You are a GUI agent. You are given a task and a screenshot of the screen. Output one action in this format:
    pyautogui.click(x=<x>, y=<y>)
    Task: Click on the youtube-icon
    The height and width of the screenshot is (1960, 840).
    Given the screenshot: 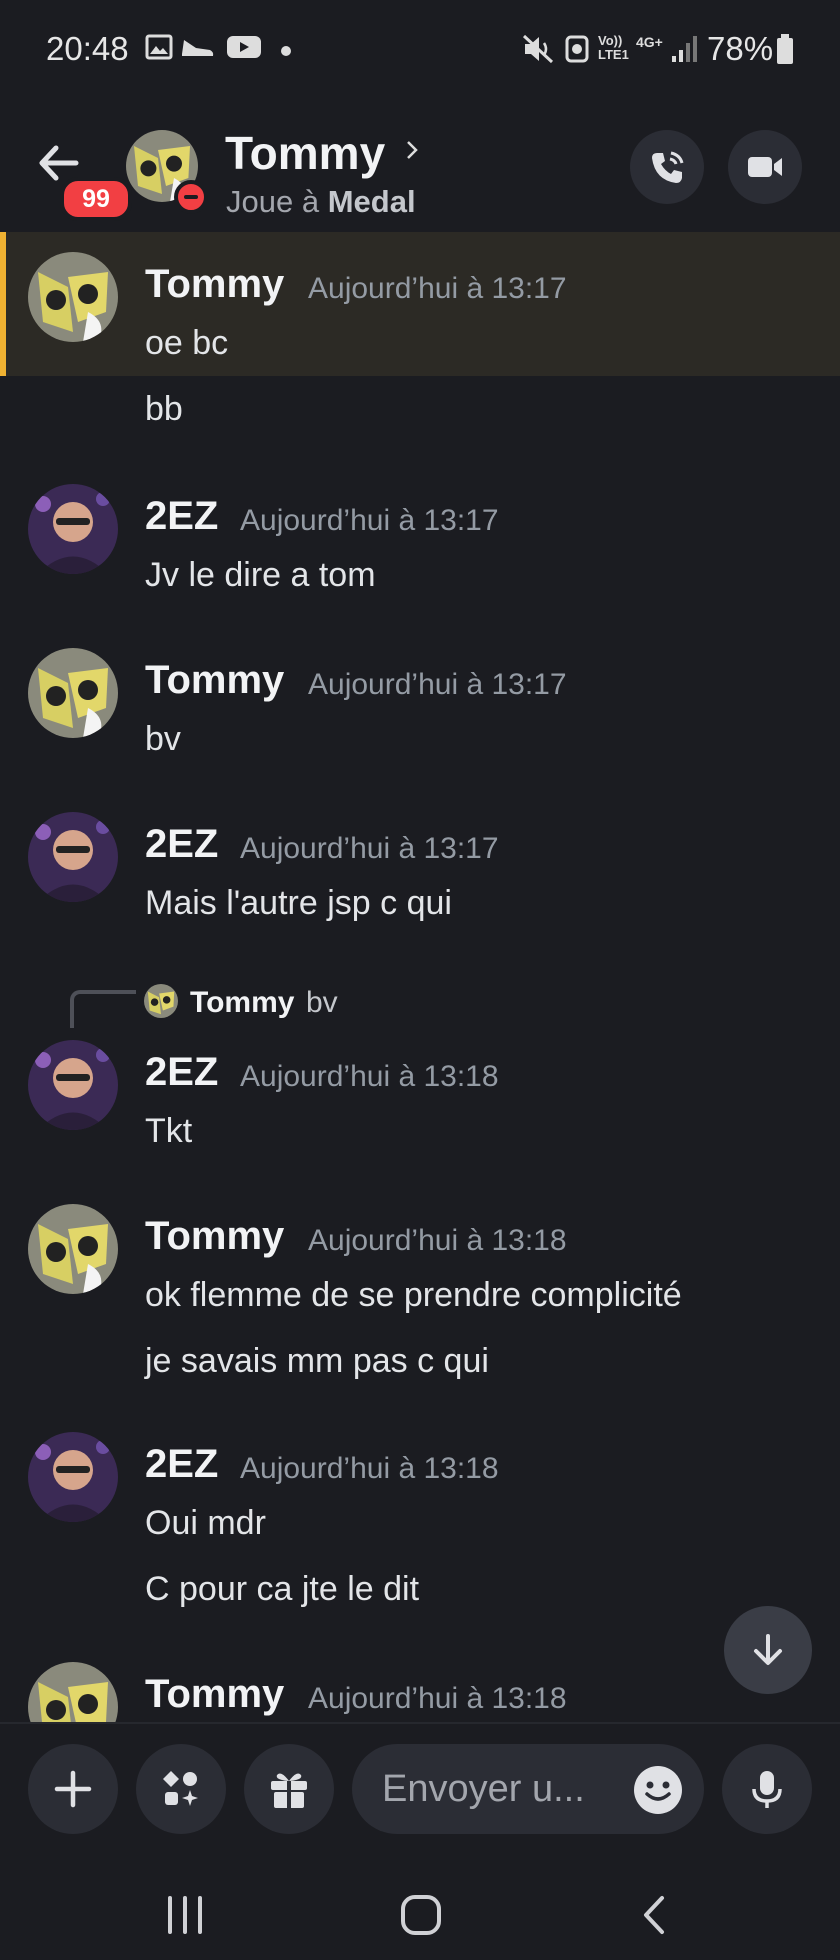 What is the action you would take?
    pyautogui.click(x=244, y=47)
    